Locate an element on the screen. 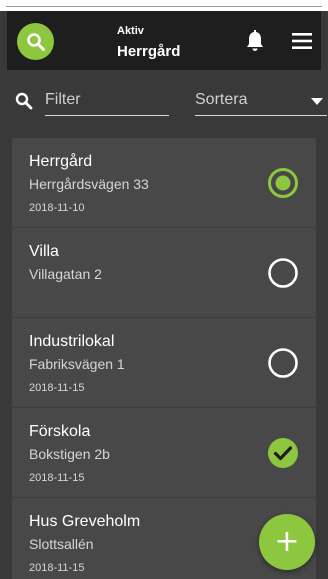 The height and width of the screenshot is (579, 328). app-bar-title-group: Aktiv Herrgård is located at coordinates (148, 43).